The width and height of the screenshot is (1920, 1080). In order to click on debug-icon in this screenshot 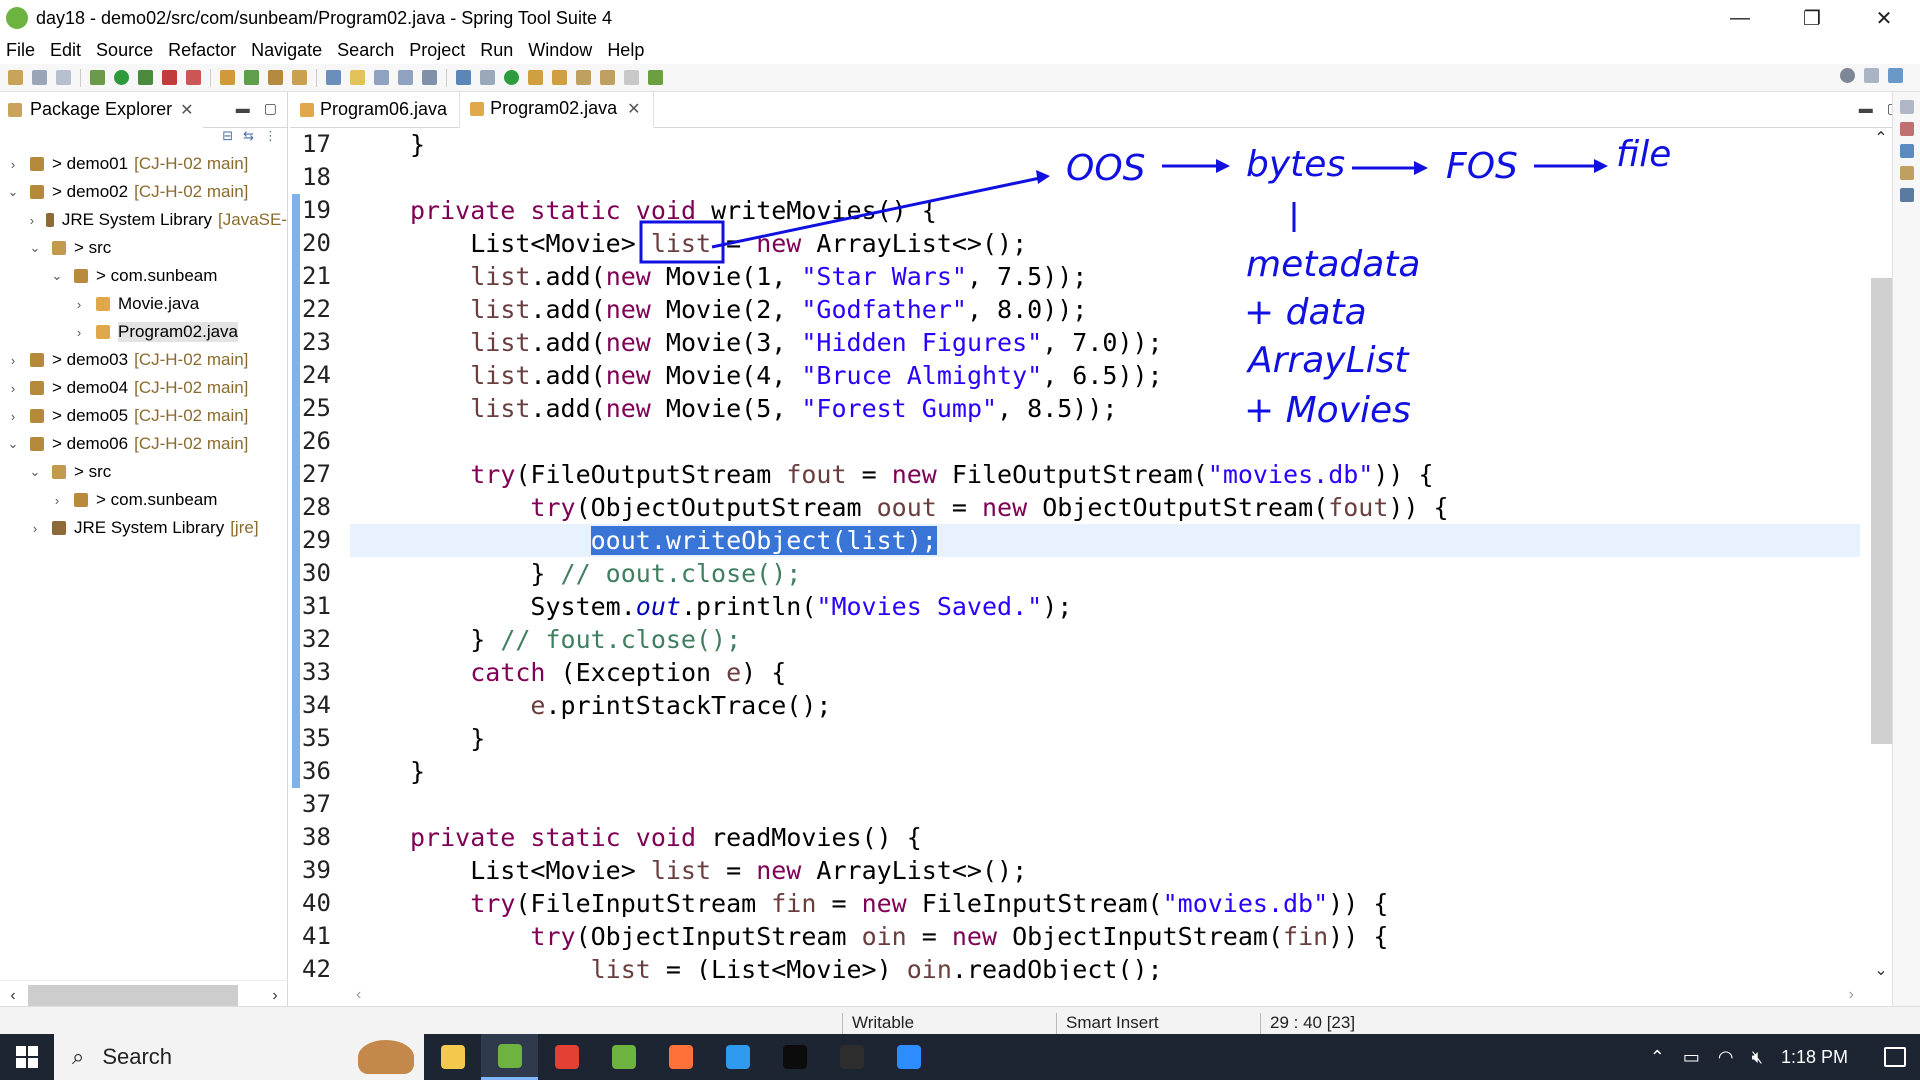, I will do `click(97, 77)`.